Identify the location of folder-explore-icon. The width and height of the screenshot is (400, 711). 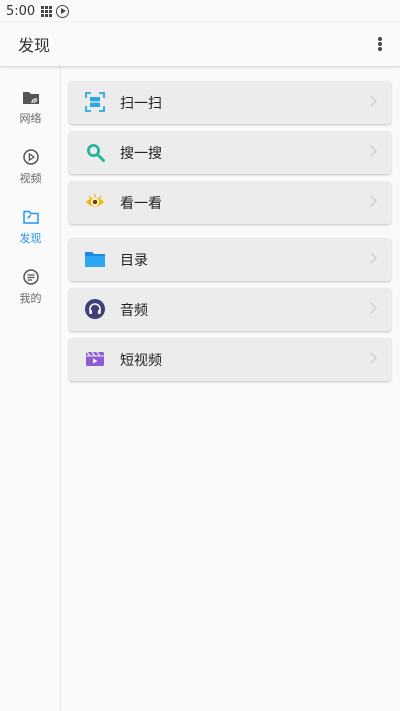
(30, 217).